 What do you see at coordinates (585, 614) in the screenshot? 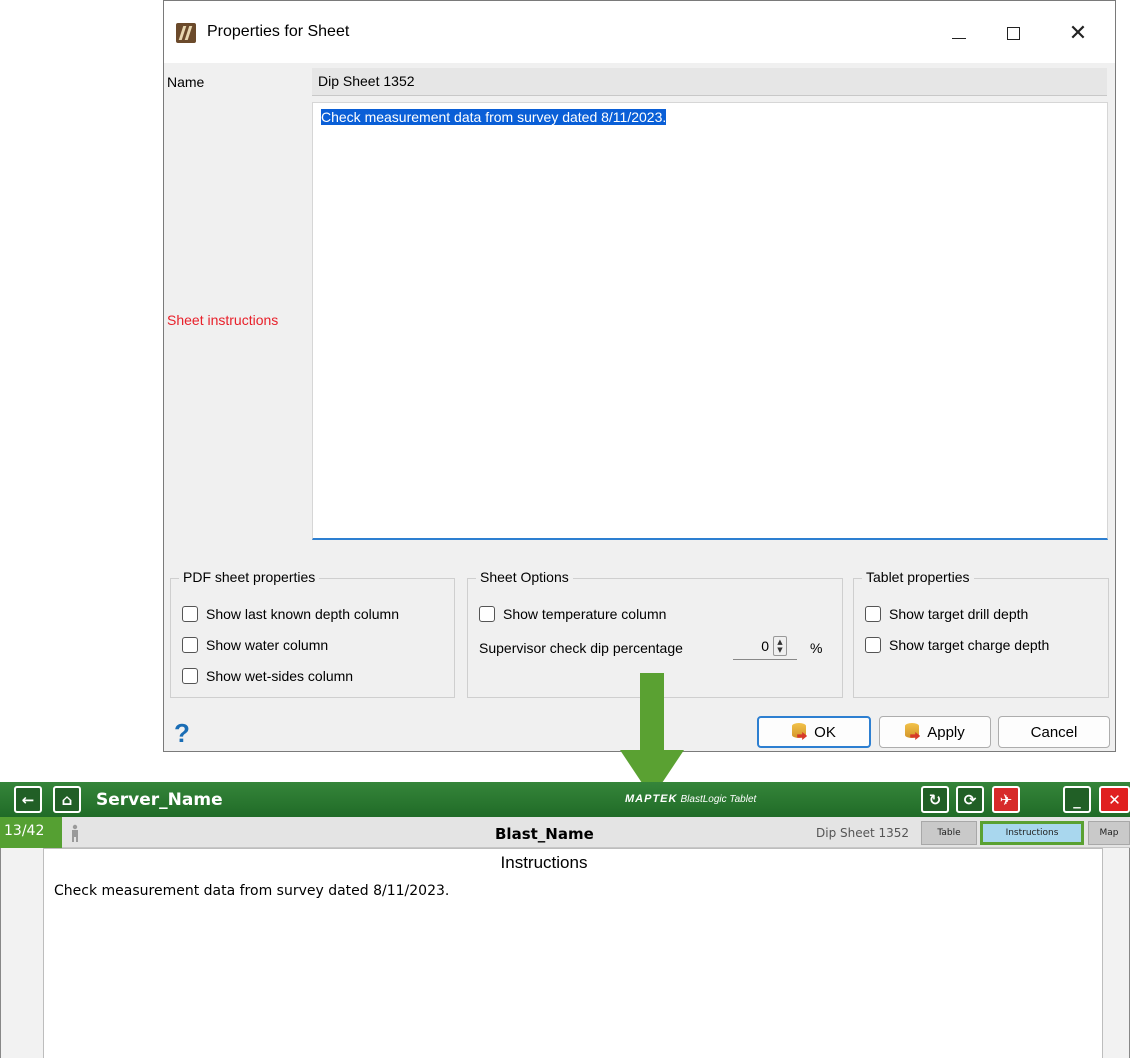
I see `checkbox-label: Show temperature column` at bounding box center [585, 614].